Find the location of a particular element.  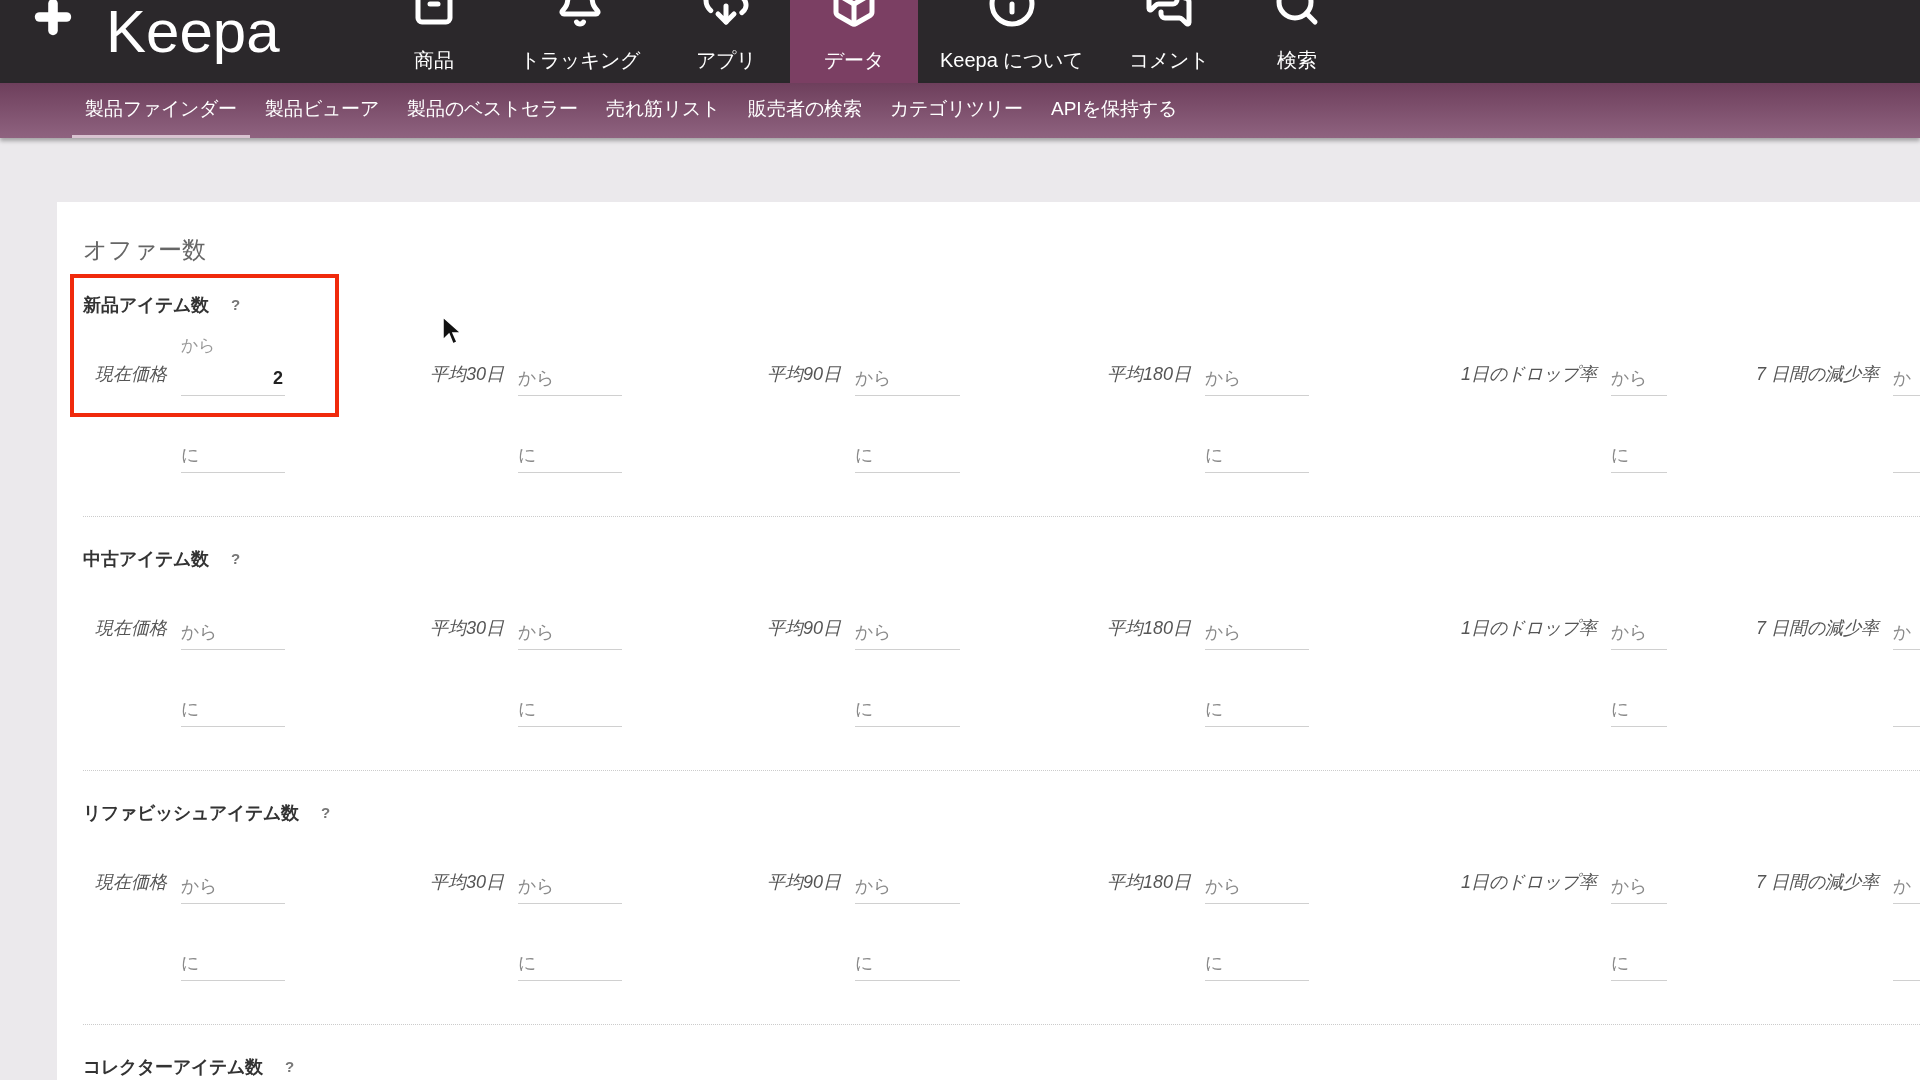

nav-tab: 商品 is located at coordinates (434, 41).